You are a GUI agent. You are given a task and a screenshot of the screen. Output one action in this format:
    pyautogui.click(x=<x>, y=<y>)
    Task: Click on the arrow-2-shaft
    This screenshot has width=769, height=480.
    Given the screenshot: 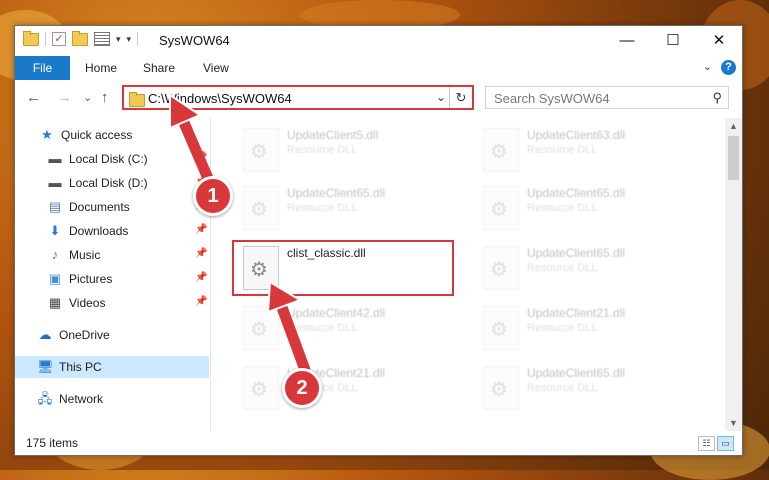 What is the action you would take?
    pyautogui.click(x=292, y=336)
    